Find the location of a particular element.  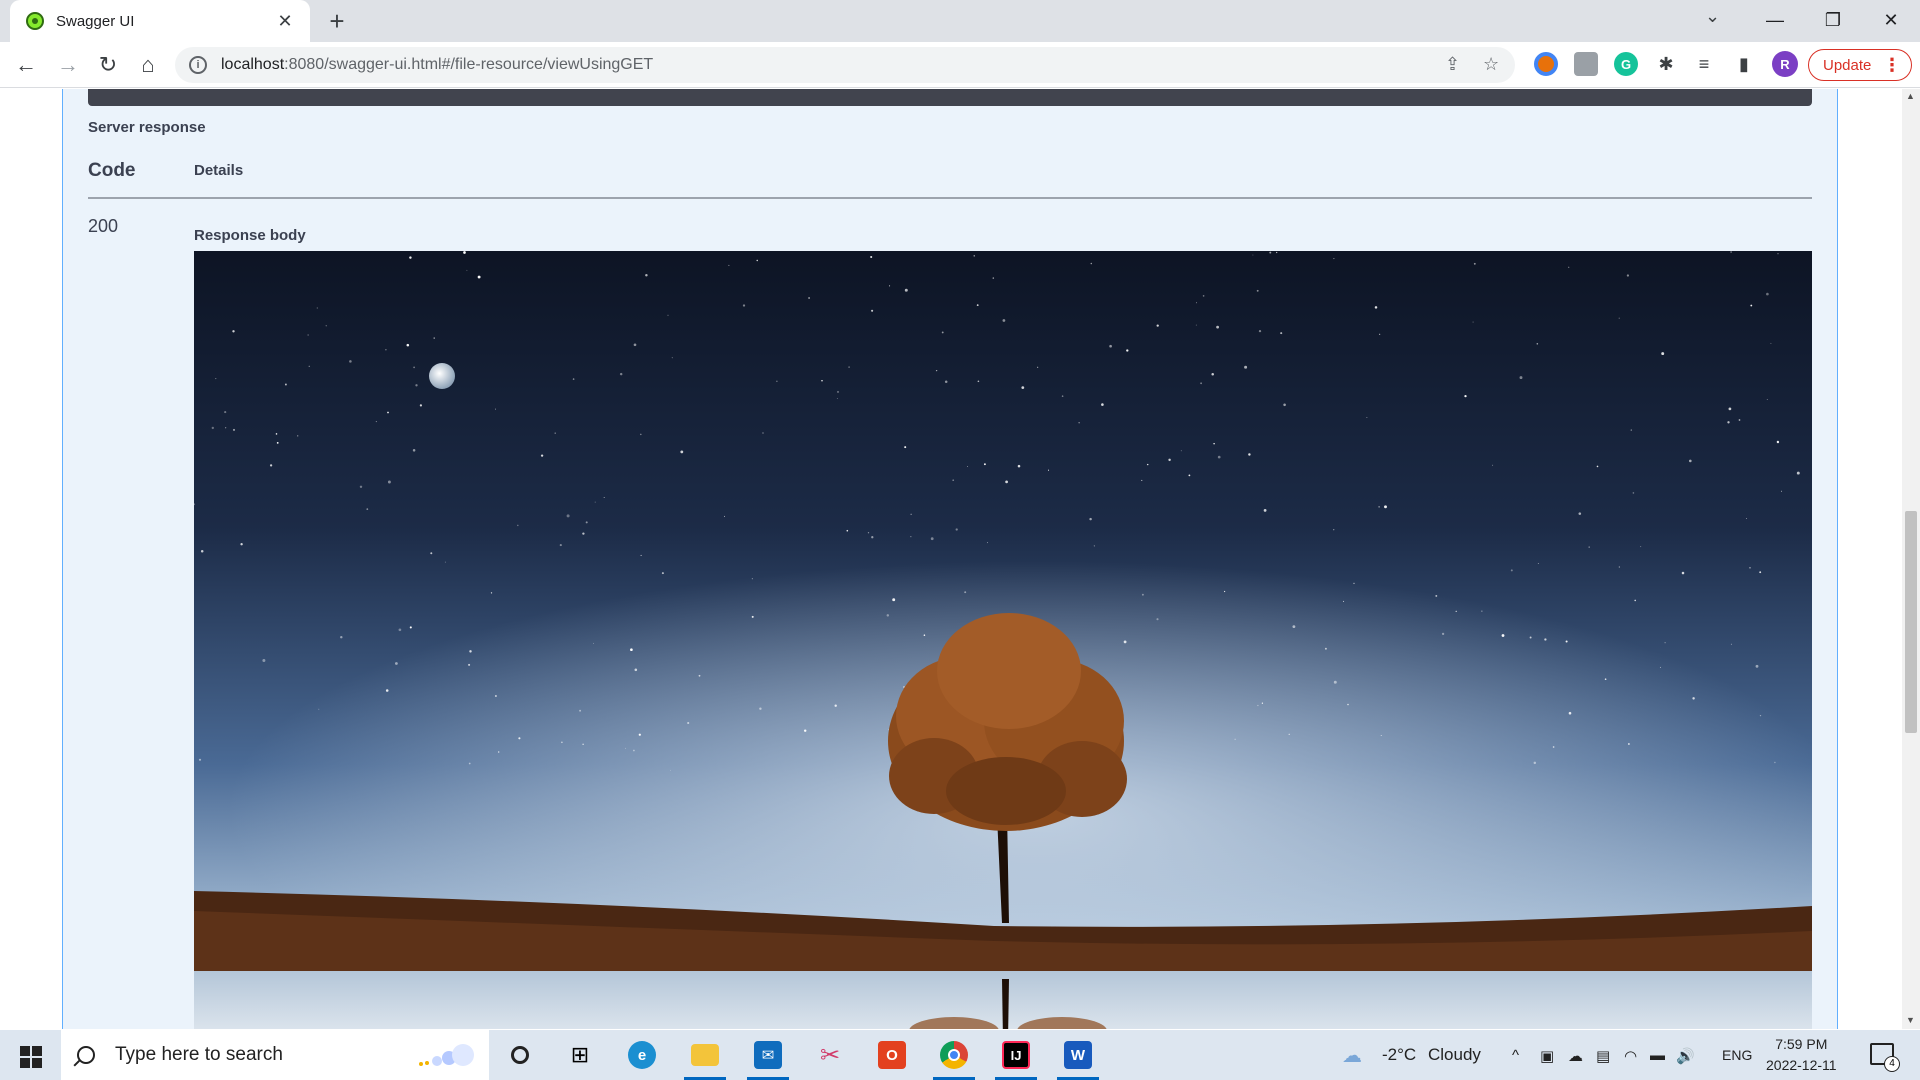

window-controls: — ❐ ✕ is located at coordinates (1833, 20).